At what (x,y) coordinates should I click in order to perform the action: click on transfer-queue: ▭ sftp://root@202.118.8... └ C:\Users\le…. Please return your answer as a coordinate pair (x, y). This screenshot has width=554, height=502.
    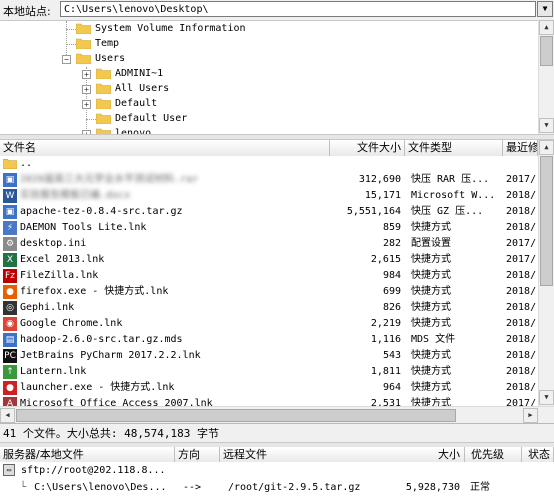
    Looking at the image, I should click on (277, 482).